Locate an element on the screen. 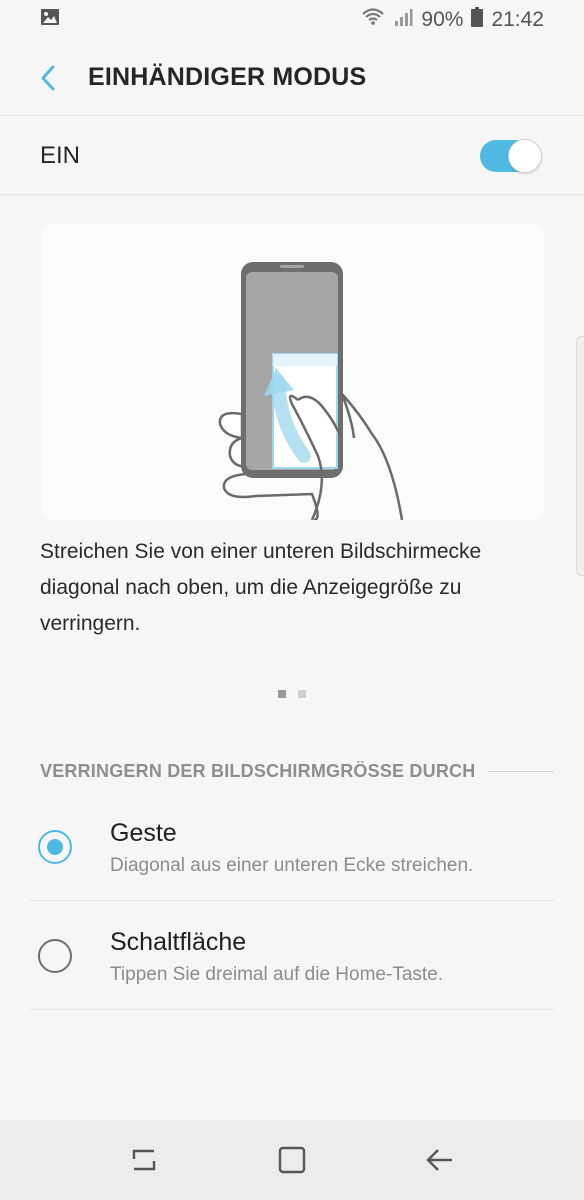 This screenshot has height=1200, width=584. chevron-left-icon is located at coordinates (48, 77).